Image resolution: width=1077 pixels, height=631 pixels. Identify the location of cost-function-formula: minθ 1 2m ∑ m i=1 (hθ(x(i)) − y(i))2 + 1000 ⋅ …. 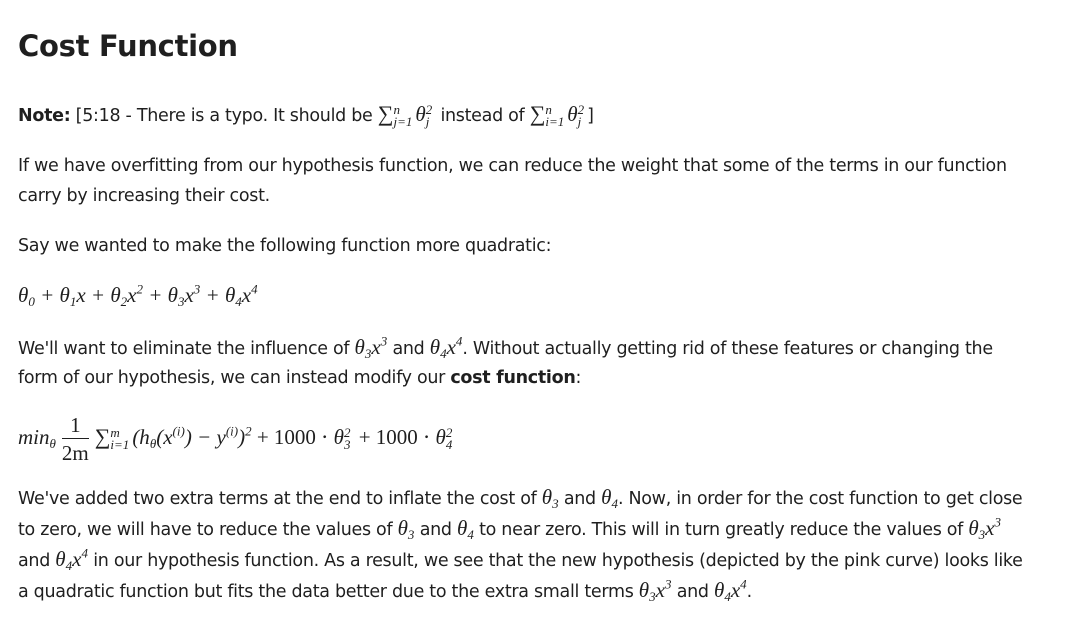
(235, 438).